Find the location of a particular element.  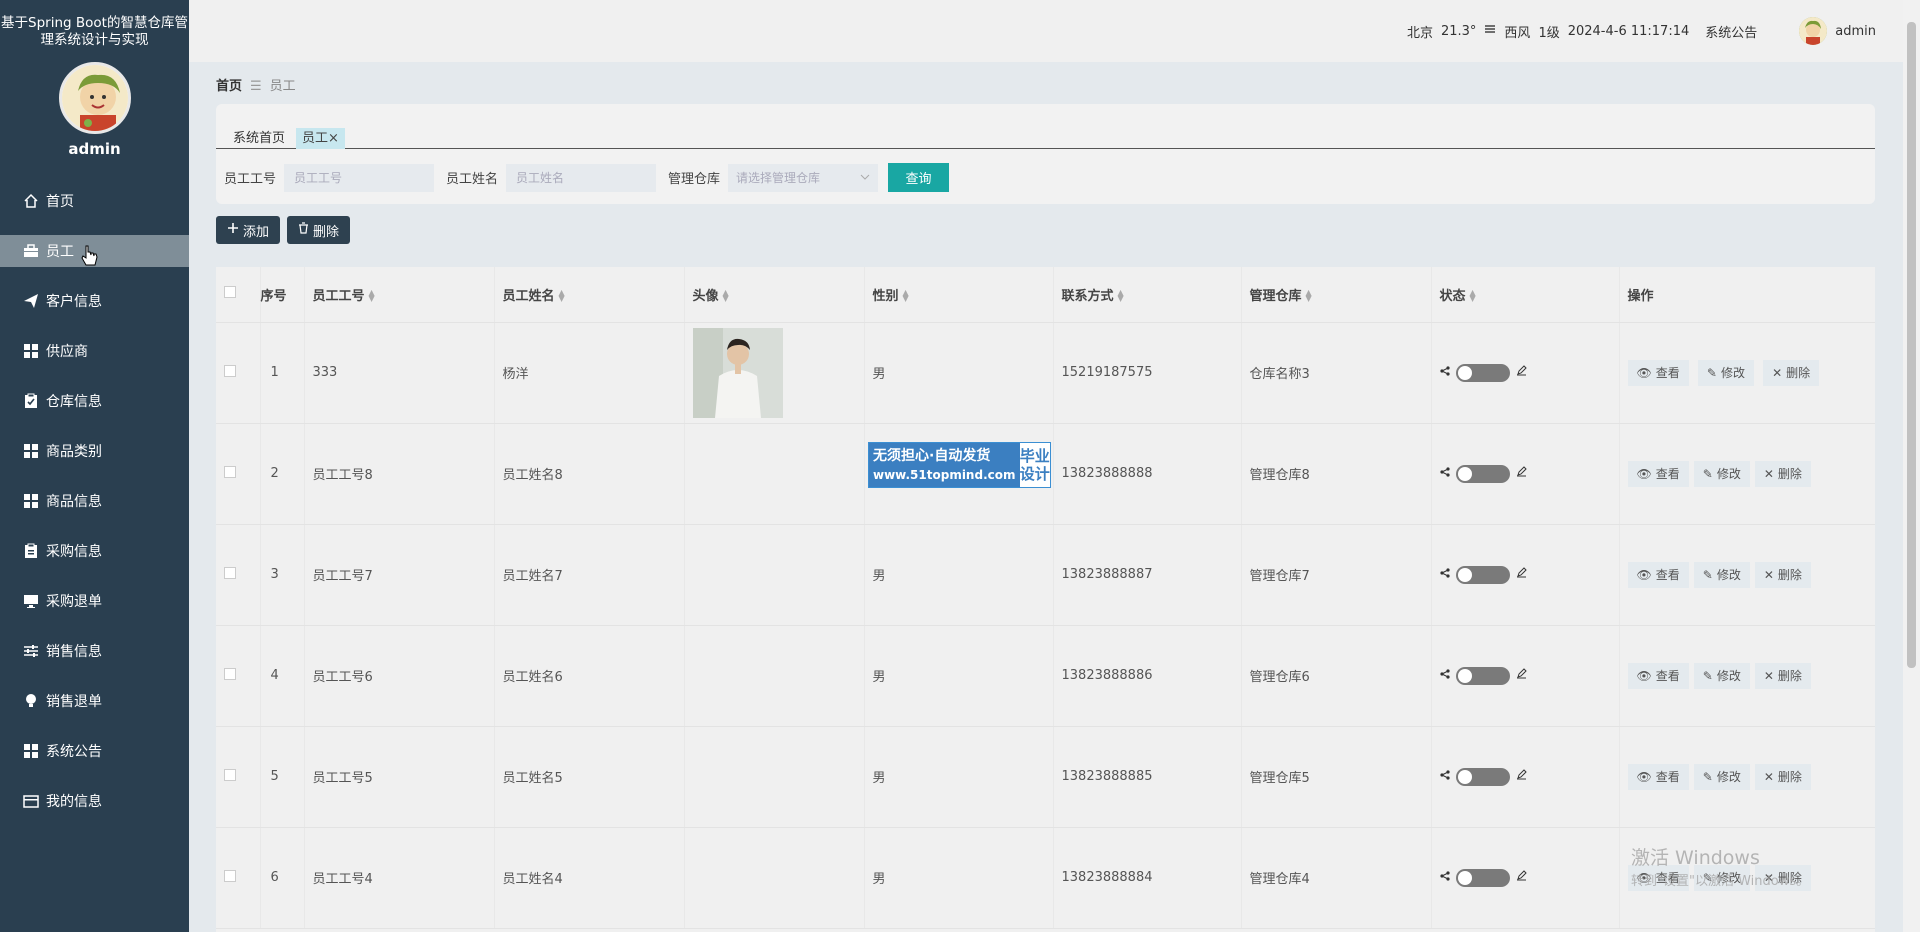

header-avatar: 头像 ▲ ▼ is located at coordinates (774, 295).